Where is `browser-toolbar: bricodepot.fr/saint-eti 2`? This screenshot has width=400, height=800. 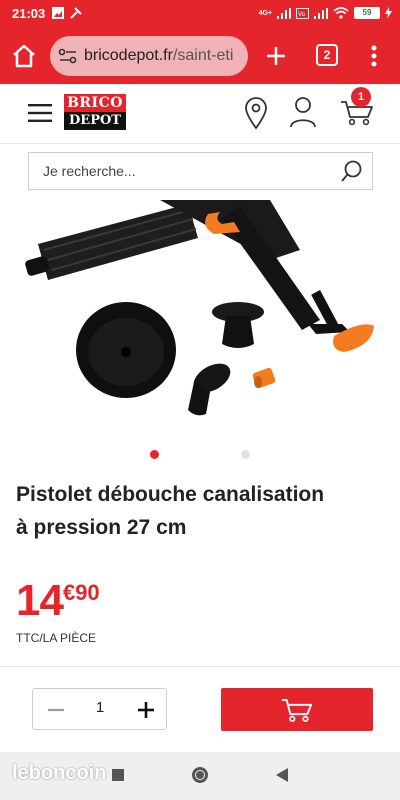
browser-toolbar: bricodepot.fr/saint-eti 2 is located at coordinates (200, 56).